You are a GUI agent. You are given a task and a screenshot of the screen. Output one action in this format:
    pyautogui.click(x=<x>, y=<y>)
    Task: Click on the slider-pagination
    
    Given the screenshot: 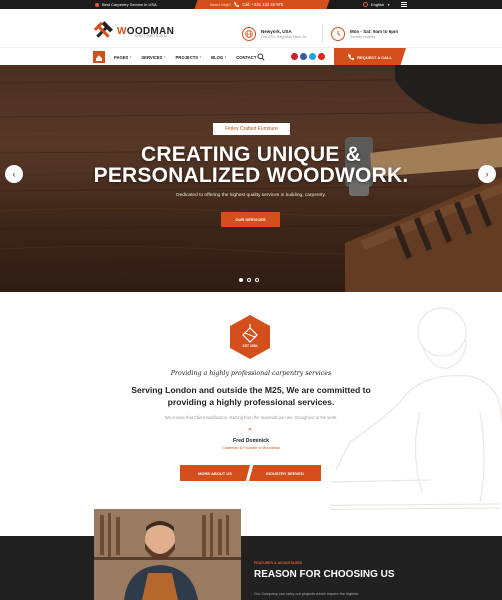 What is the action you would take?
    pyautogui.click(x=249, y=280)
    